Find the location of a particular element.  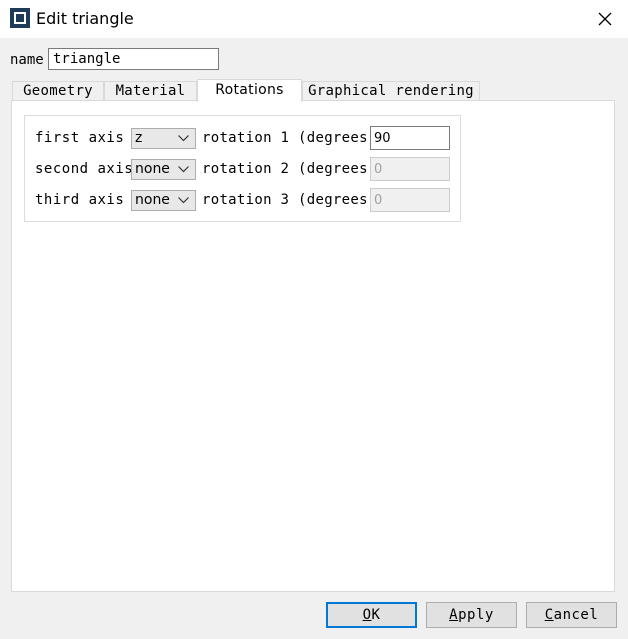

third-axis-value: none is located at coordinates (152, 200).